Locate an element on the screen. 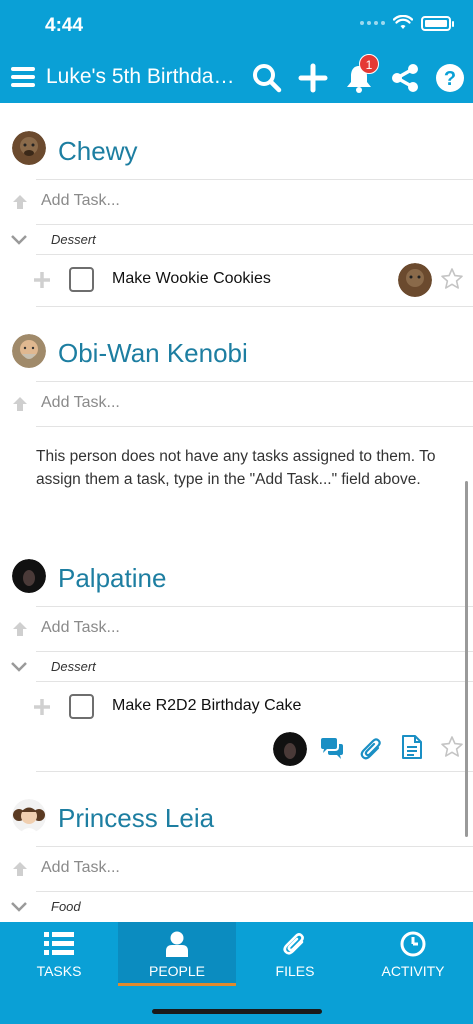  wifi-icon is located at coordinates (403, 22).